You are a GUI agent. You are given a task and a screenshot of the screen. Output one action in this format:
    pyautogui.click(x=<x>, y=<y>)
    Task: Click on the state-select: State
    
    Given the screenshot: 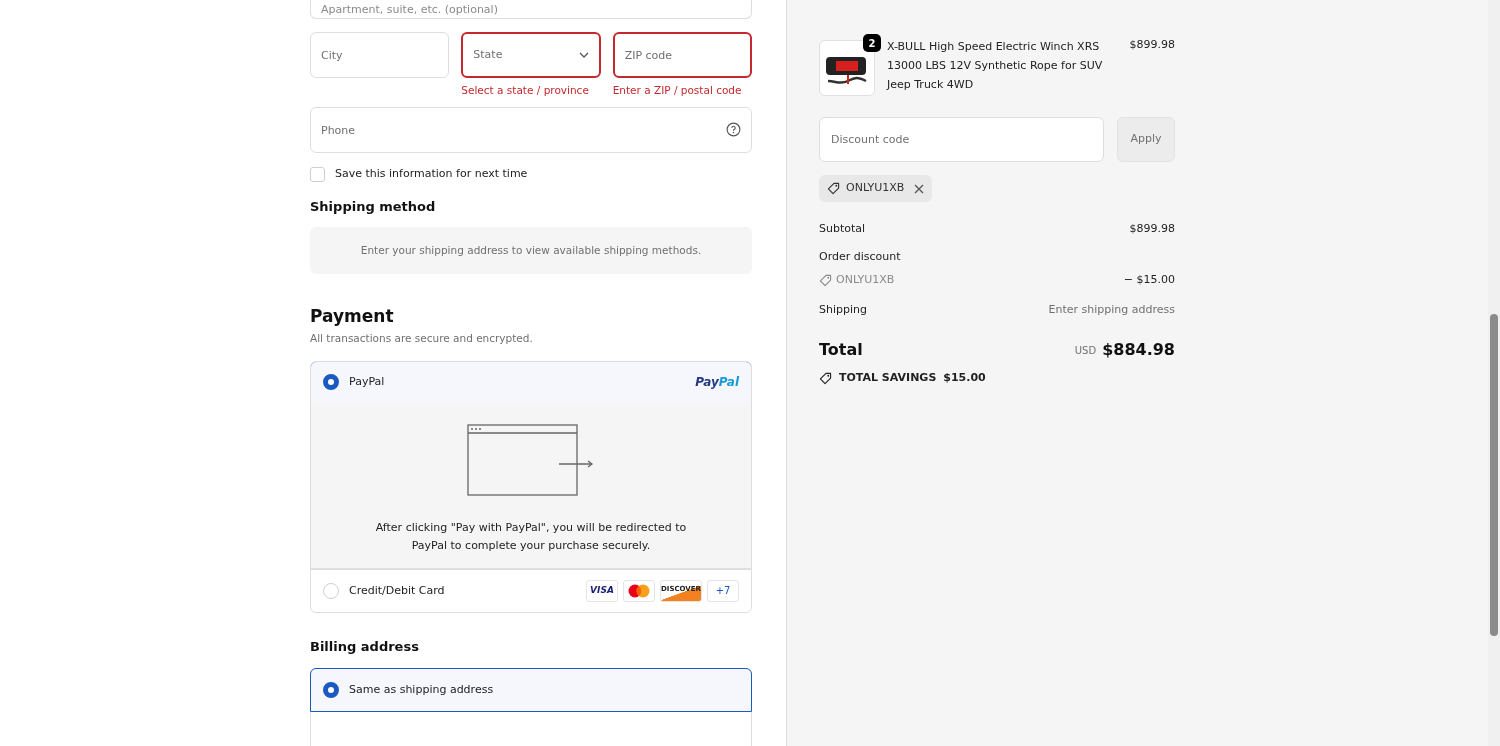 What is the action you would take?
    pyautogui.click(x=531, y=55)
    